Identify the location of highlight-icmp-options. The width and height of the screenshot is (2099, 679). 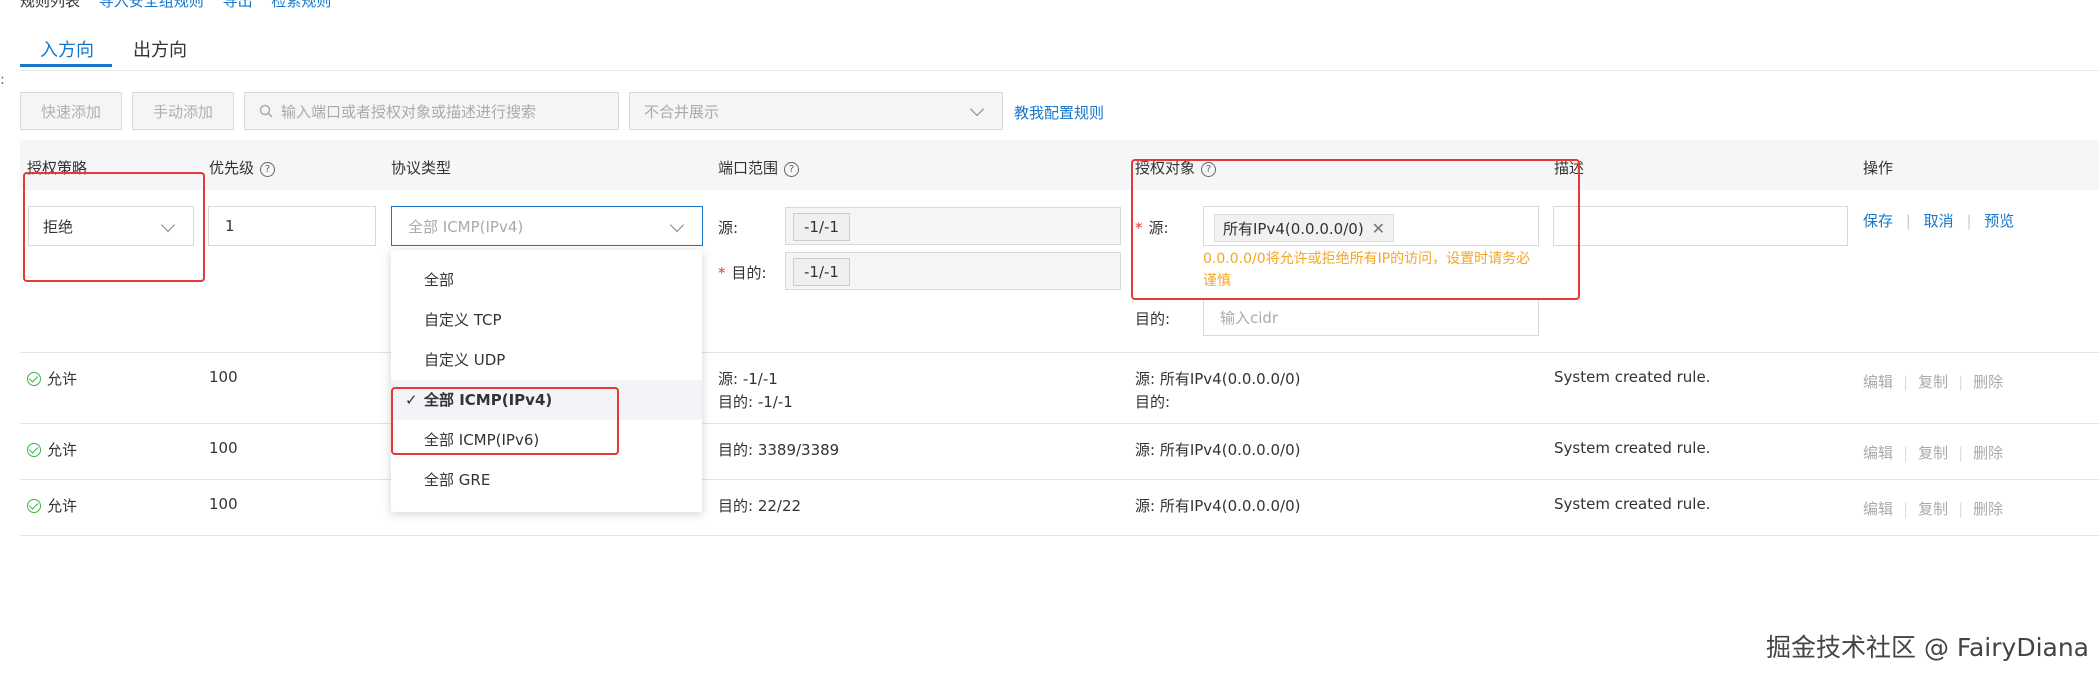
(505, 421).